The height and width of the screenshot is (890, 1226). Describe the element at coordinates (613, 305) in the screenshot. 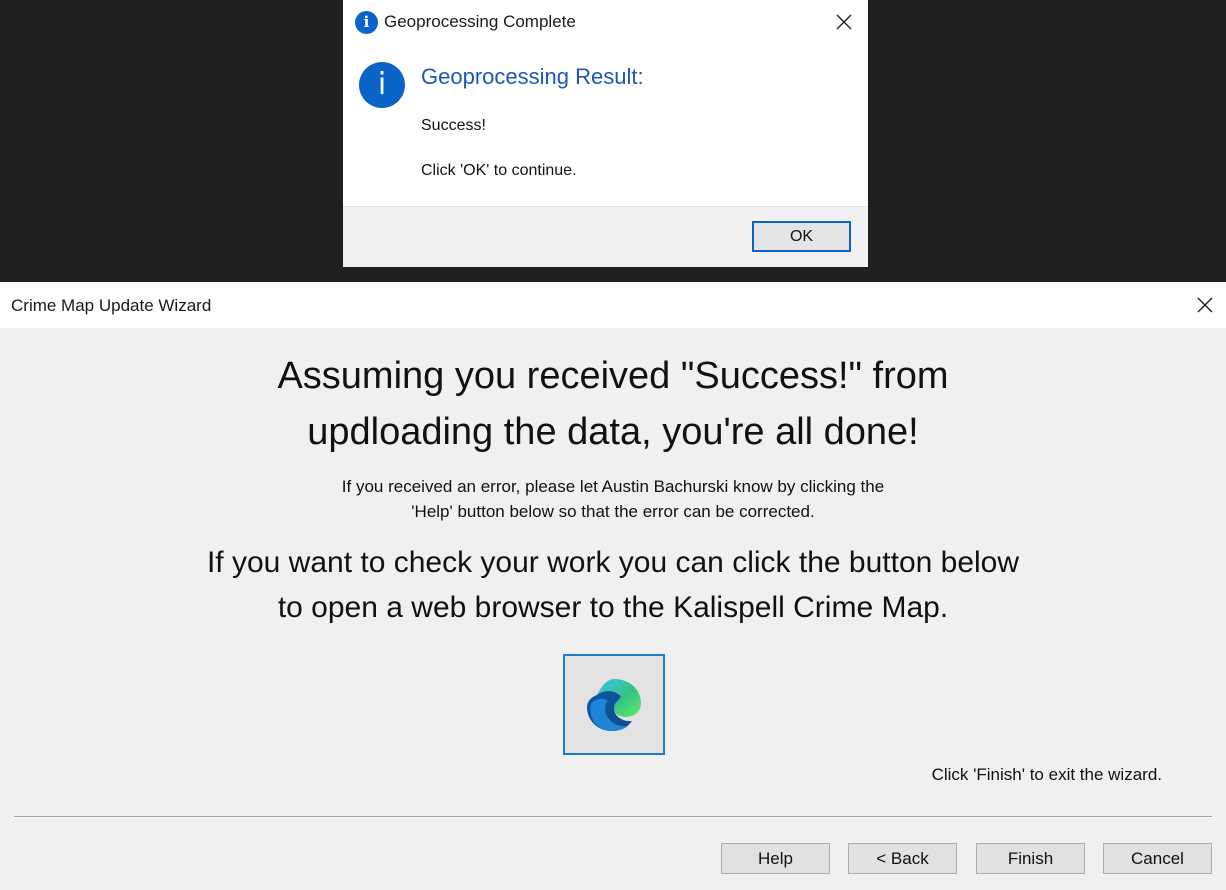

I see `wizard-titlebar: Crime Map Update Wizard` at that location.